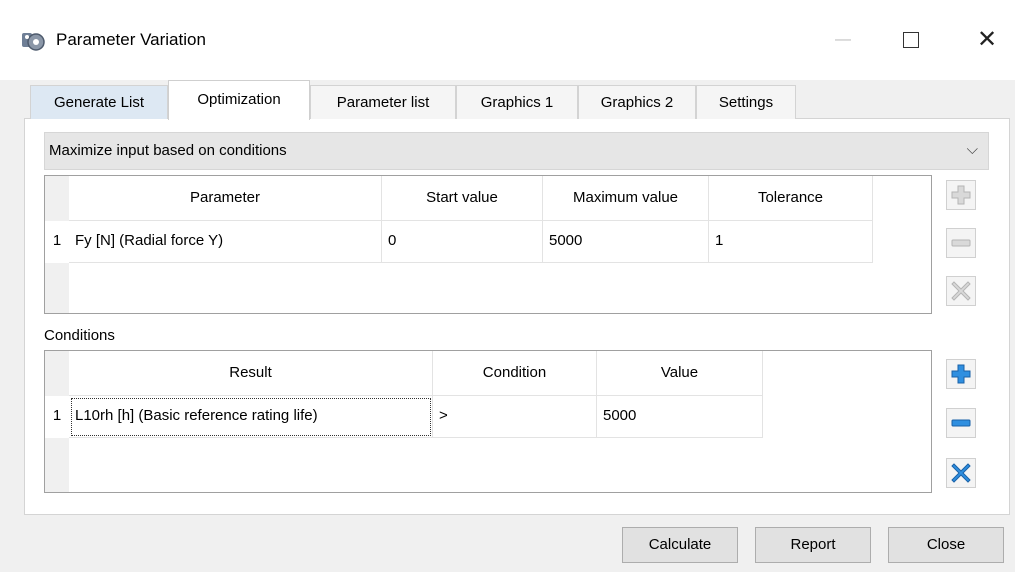 This screenshot has width=1015, height=572. Describe the element at coordinates (225, 242) in the screenshot. I see `parameter-cell: Fy [N] (Radial force Y)` at that location.